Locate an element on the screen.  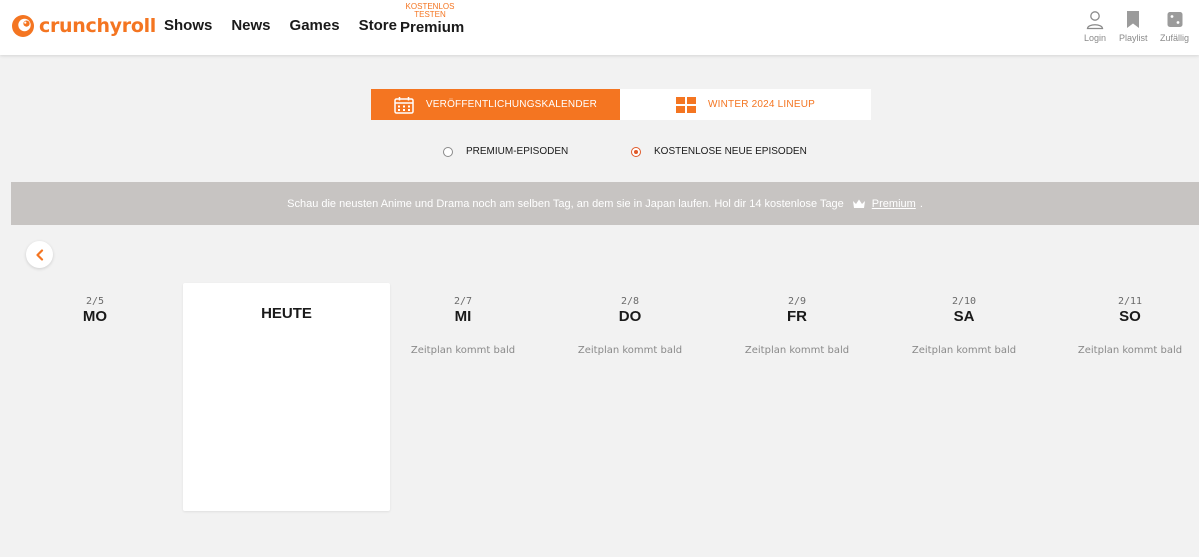
user-icon is located at coordinates (1095, 20).